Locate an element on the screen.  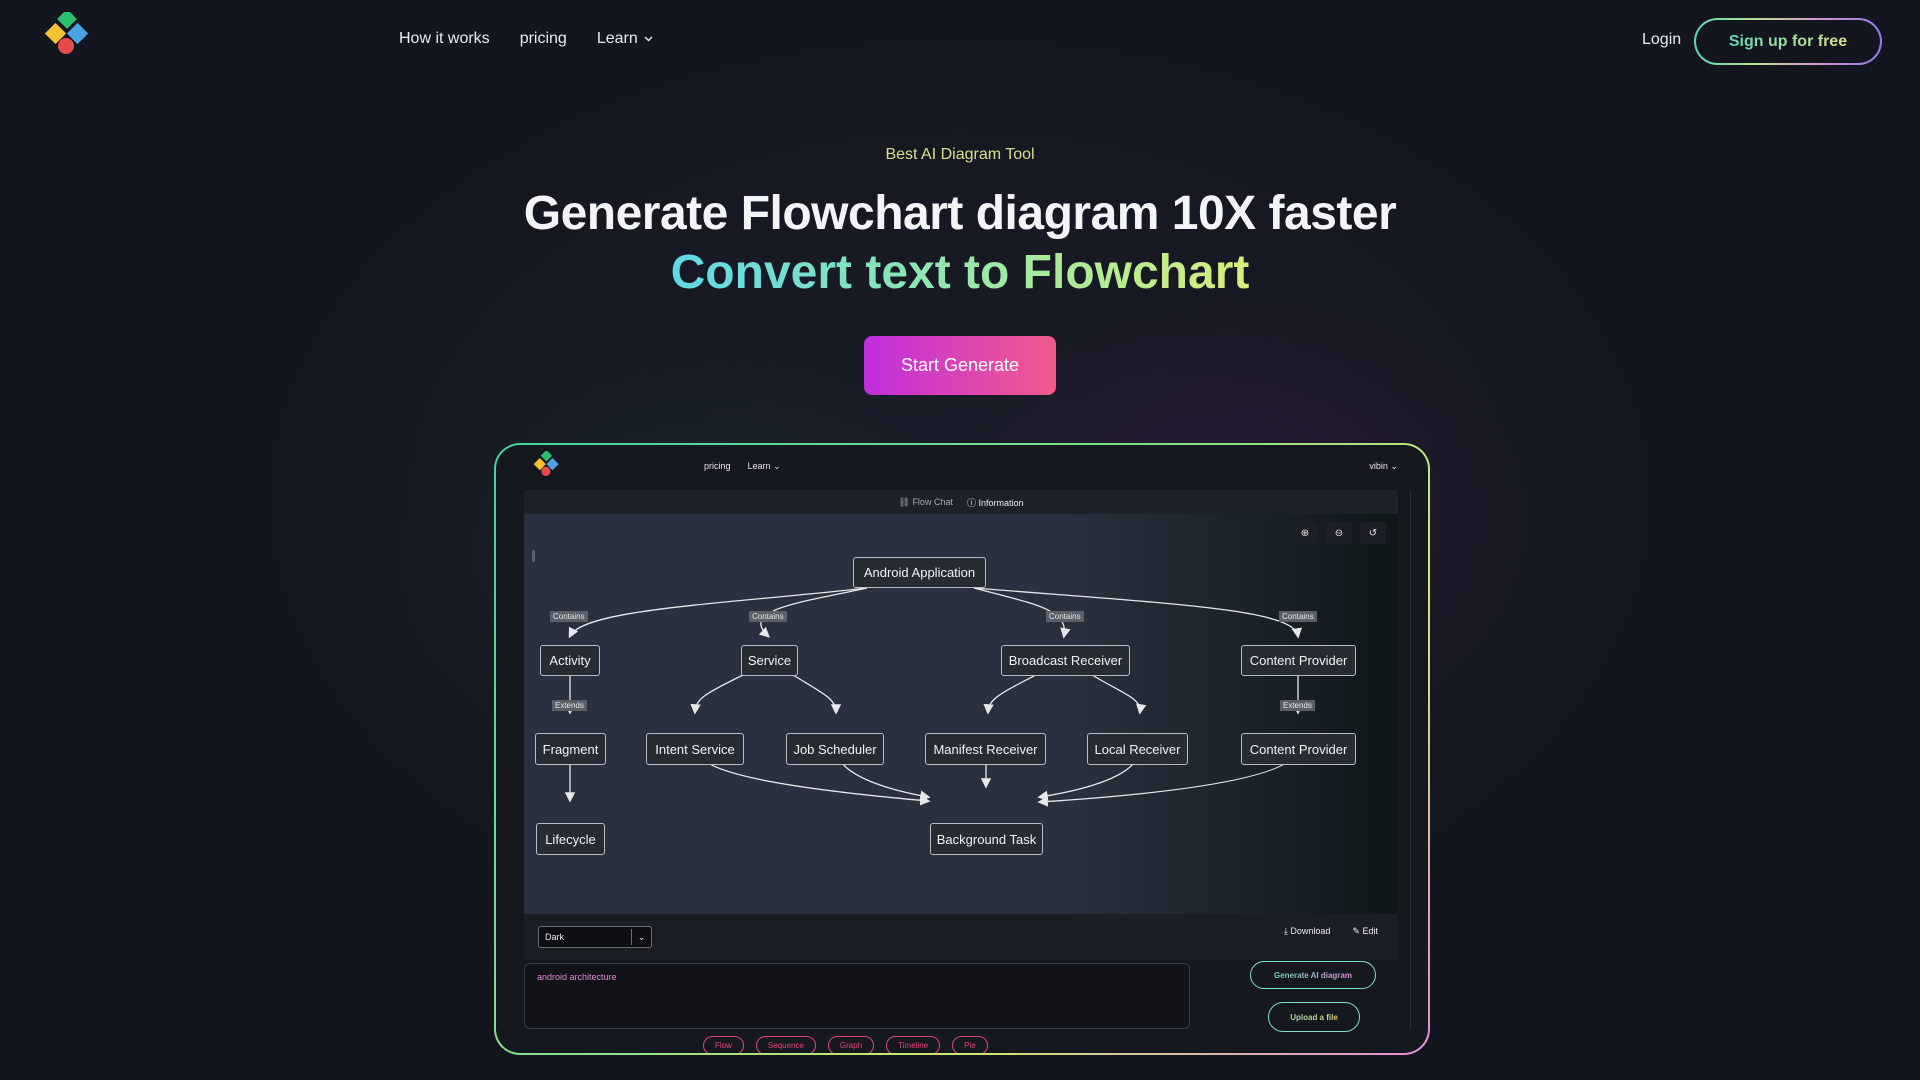
node-broadcast-receiver: Broadcast Receiver is located at coordinates (1065, 660).